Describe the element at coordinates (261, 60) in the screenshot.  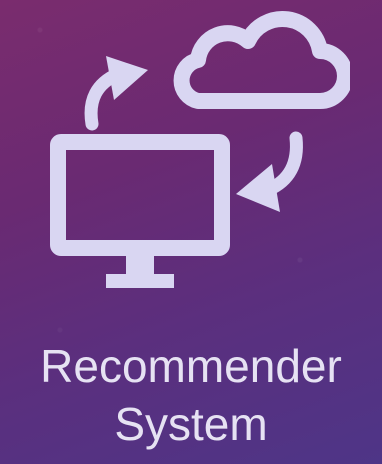
I see `cloud-icon` at that location.